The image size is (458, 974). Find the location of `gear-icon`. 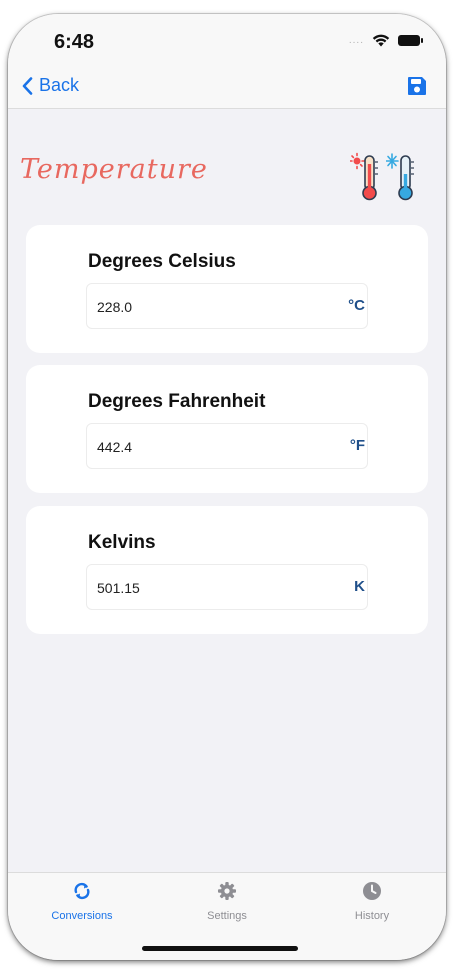

gear-icon is located at coordinates (227, 891).